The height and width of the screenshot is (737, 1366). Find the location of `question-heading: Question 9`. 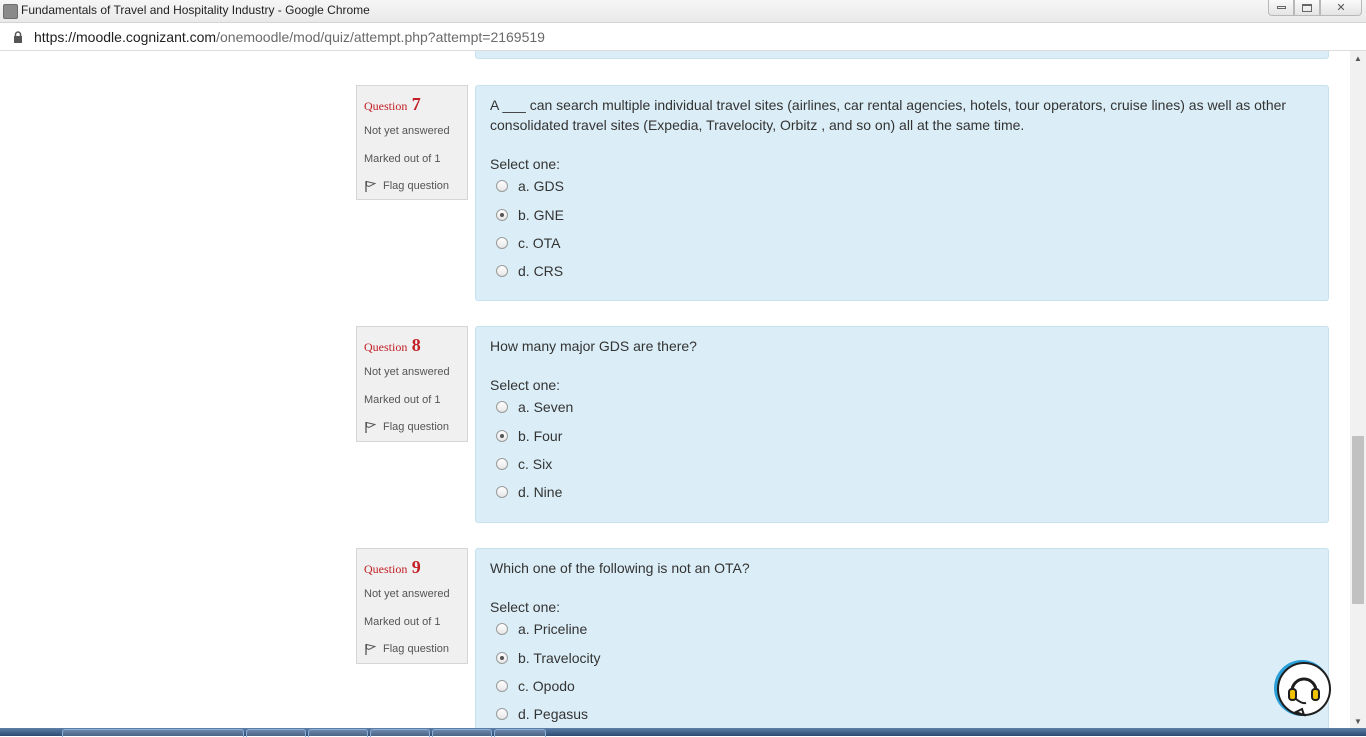

question-heading: Question 9 is located at coordinates (412, 567).